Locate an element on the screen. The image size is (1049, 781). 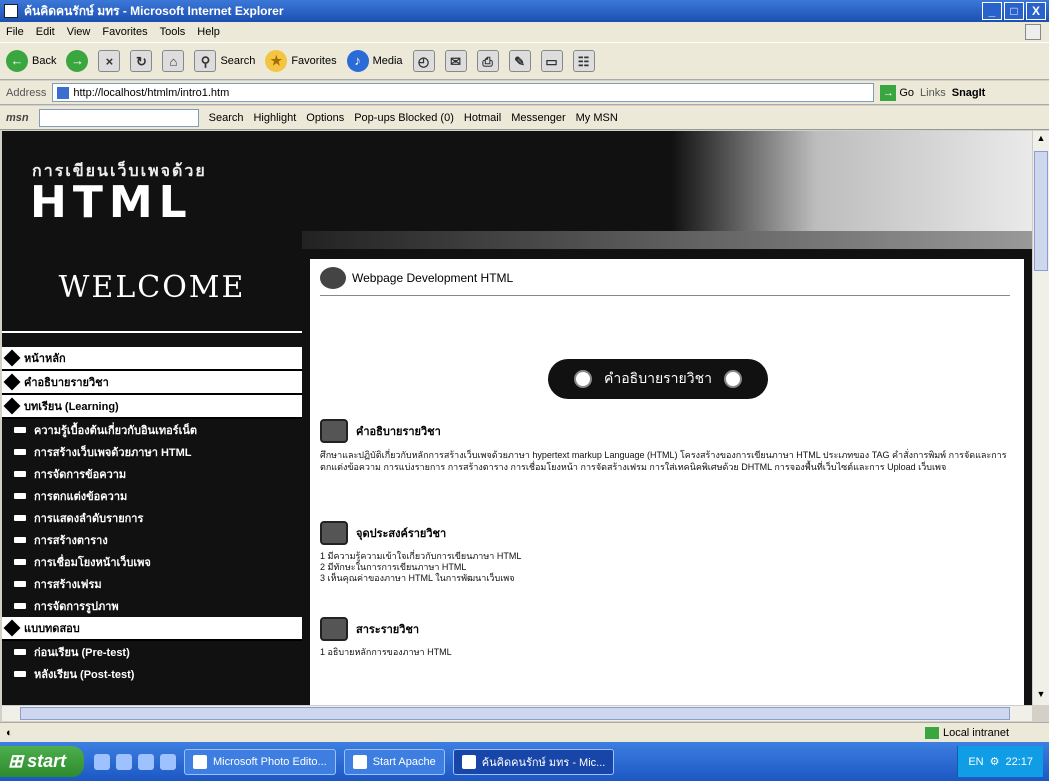
menu-favorites: Favorites is located at coordinates (124, 32).